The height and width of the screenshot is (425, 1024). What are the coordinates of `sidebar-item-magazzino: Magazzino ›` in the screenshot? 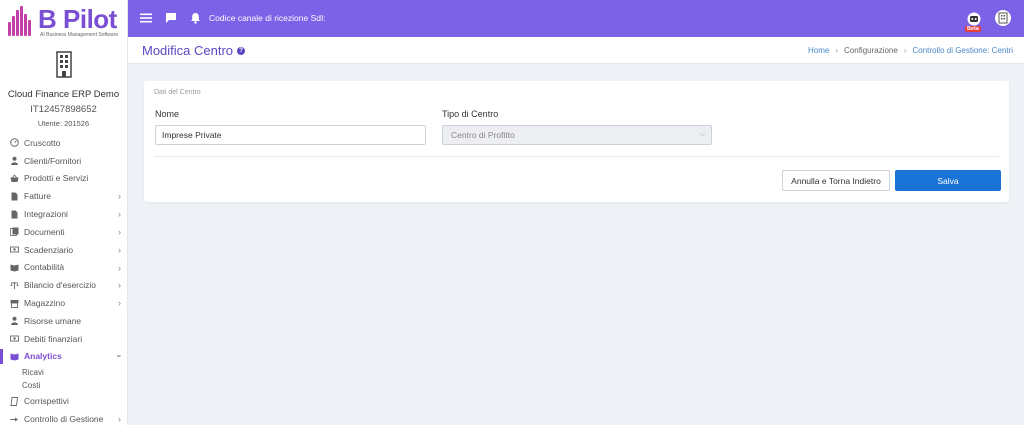 It's located at (63, 303).